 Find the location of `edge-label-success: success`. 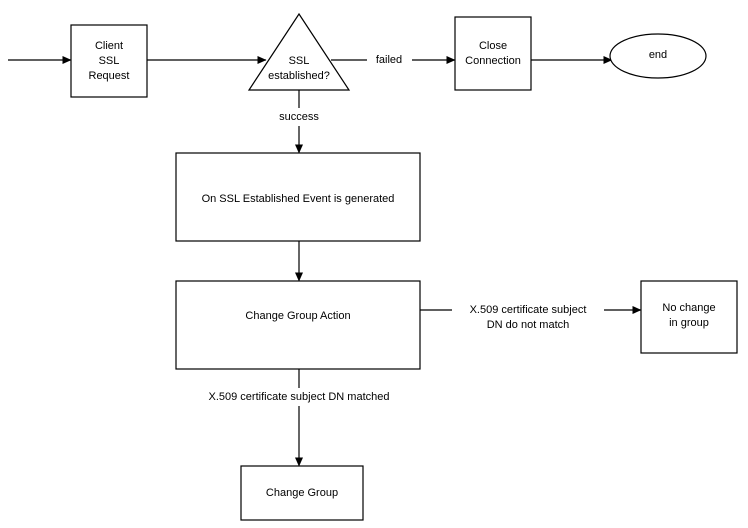

edge-label-success: success is located at coordinates (299, 117).